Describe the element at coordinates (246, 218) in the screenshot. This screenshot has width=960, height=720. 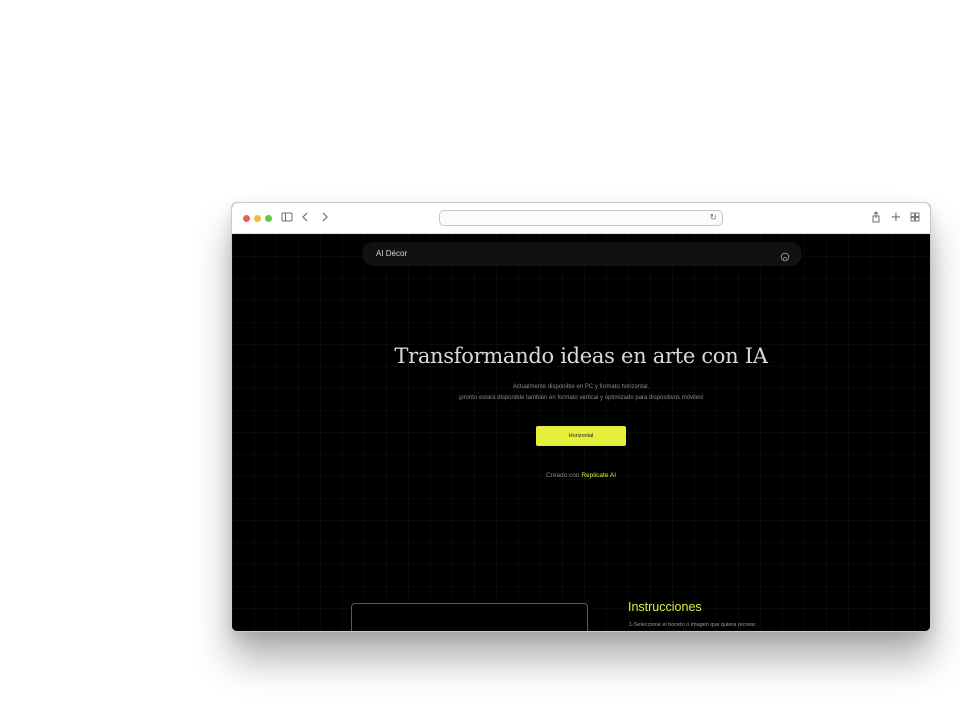
I see `close-window-button` at that location.